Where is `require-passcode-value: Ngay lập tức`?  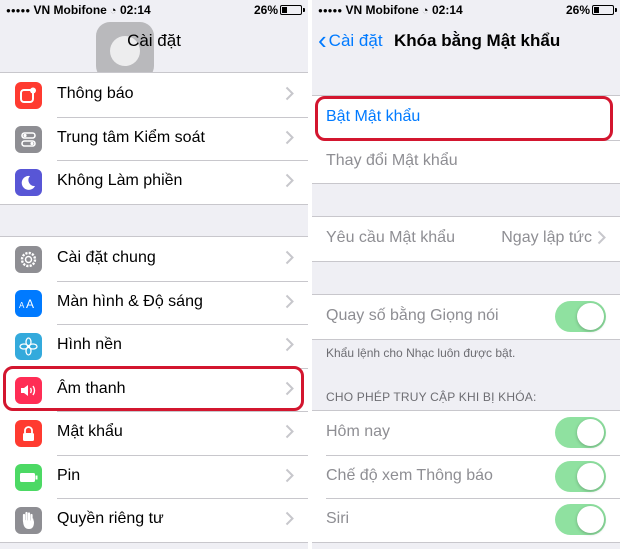
require-passcode-value: Ngay lập tức is located at coordinates (546, 237).